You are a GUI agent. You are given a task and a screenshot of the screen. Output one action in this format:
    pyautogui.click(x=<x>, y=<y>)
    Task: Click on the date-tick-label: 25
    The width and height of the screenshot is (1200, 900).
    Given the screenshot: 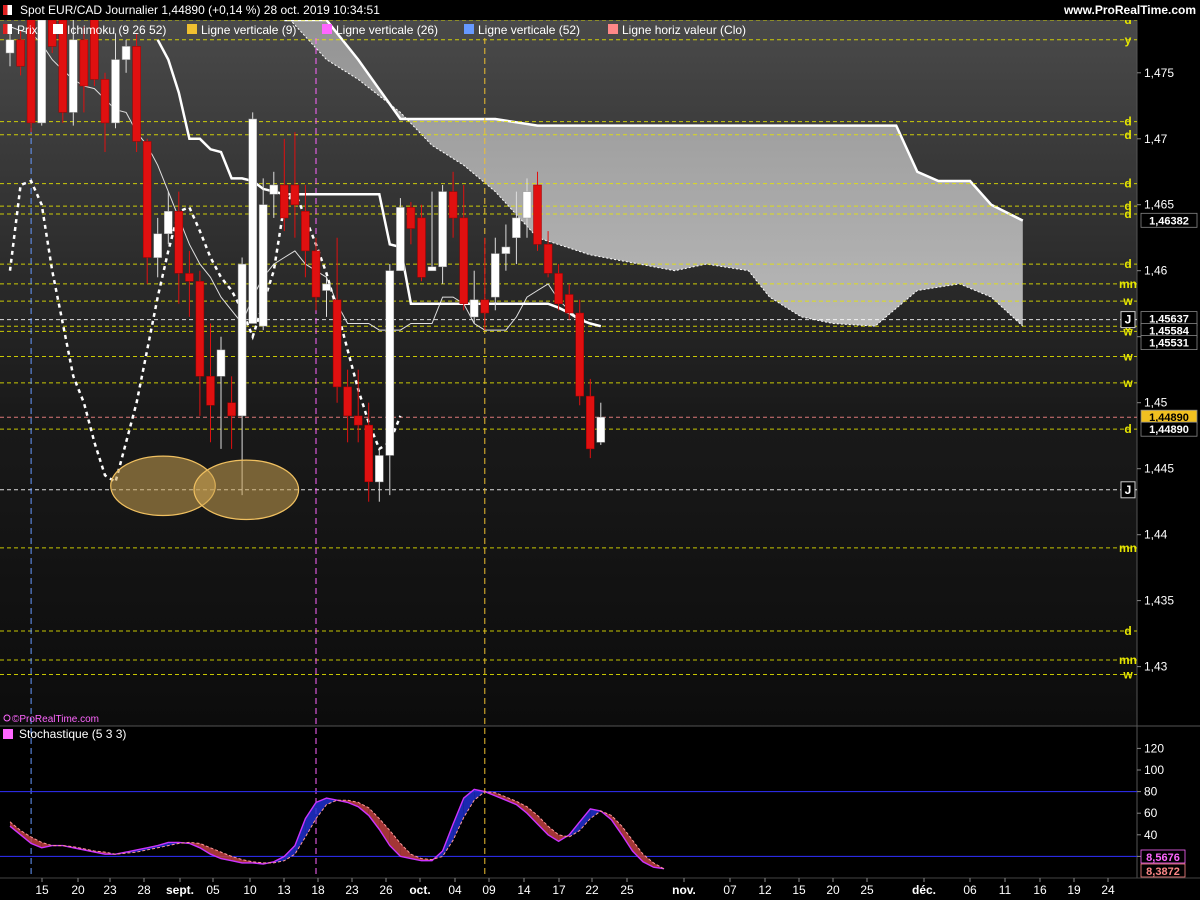 What is the action you would take?
    pyautogui.click(x=627, y=890)
    